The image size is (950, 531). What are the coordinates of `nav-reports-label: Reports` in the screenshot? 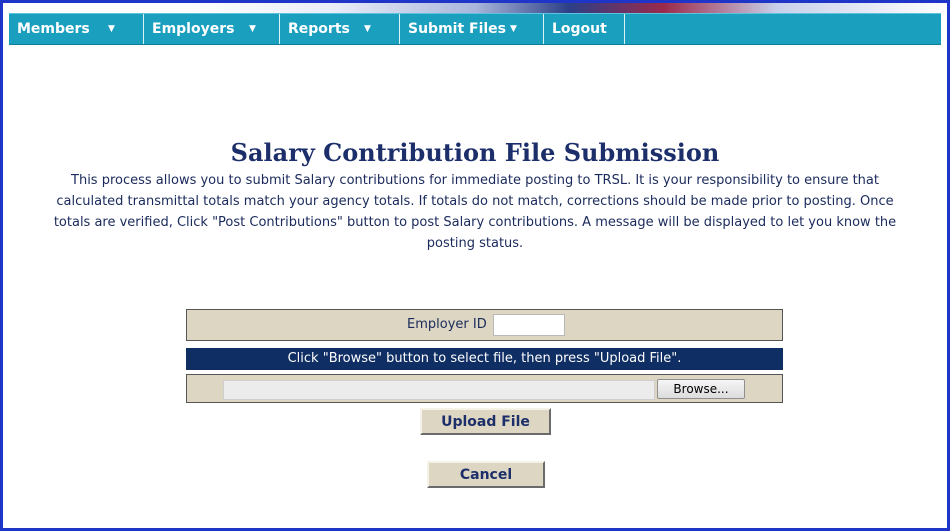 It's located at (319, 29).